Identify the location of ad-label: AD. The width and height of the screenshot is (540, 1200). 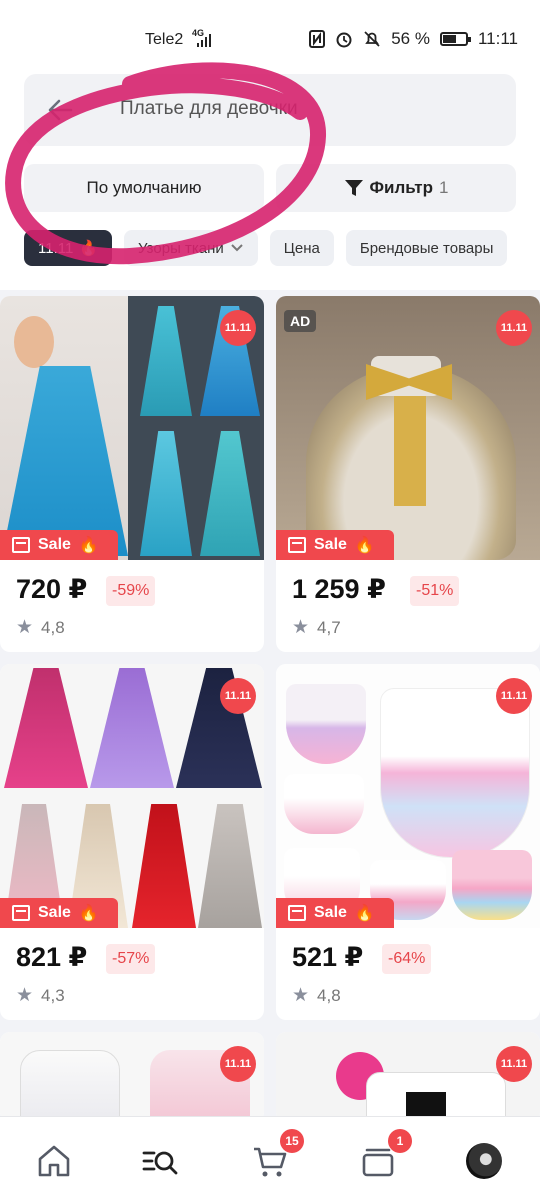
(300, 321).